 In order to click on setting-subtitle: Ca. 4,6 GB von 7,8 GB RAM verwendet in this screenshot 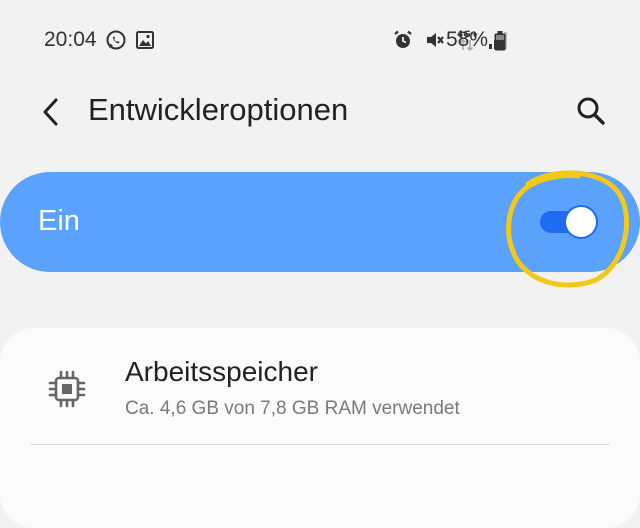, I will do `click(292, 408)`.